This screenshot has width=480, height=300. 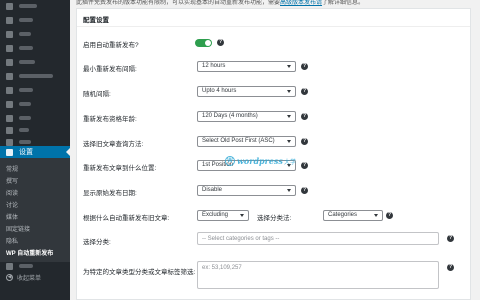 I want to click on media-icon, so click(x=9, y=34).